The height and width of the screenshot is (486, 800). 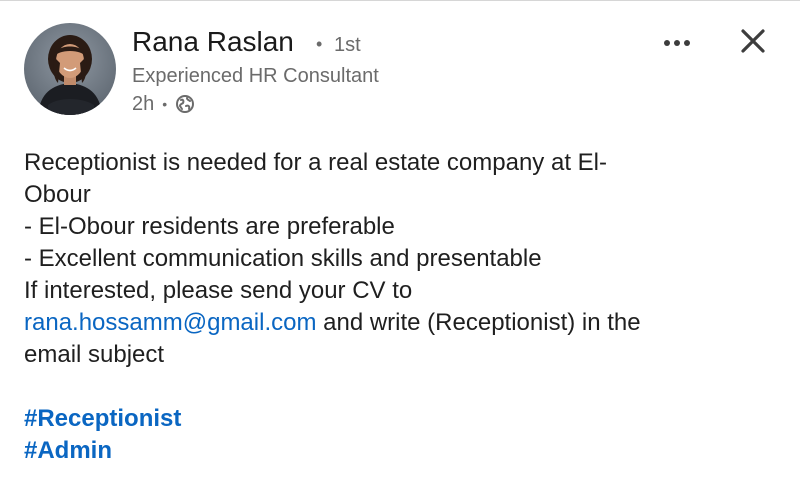 I want to click on close-icon, so click(x=753, y=43).